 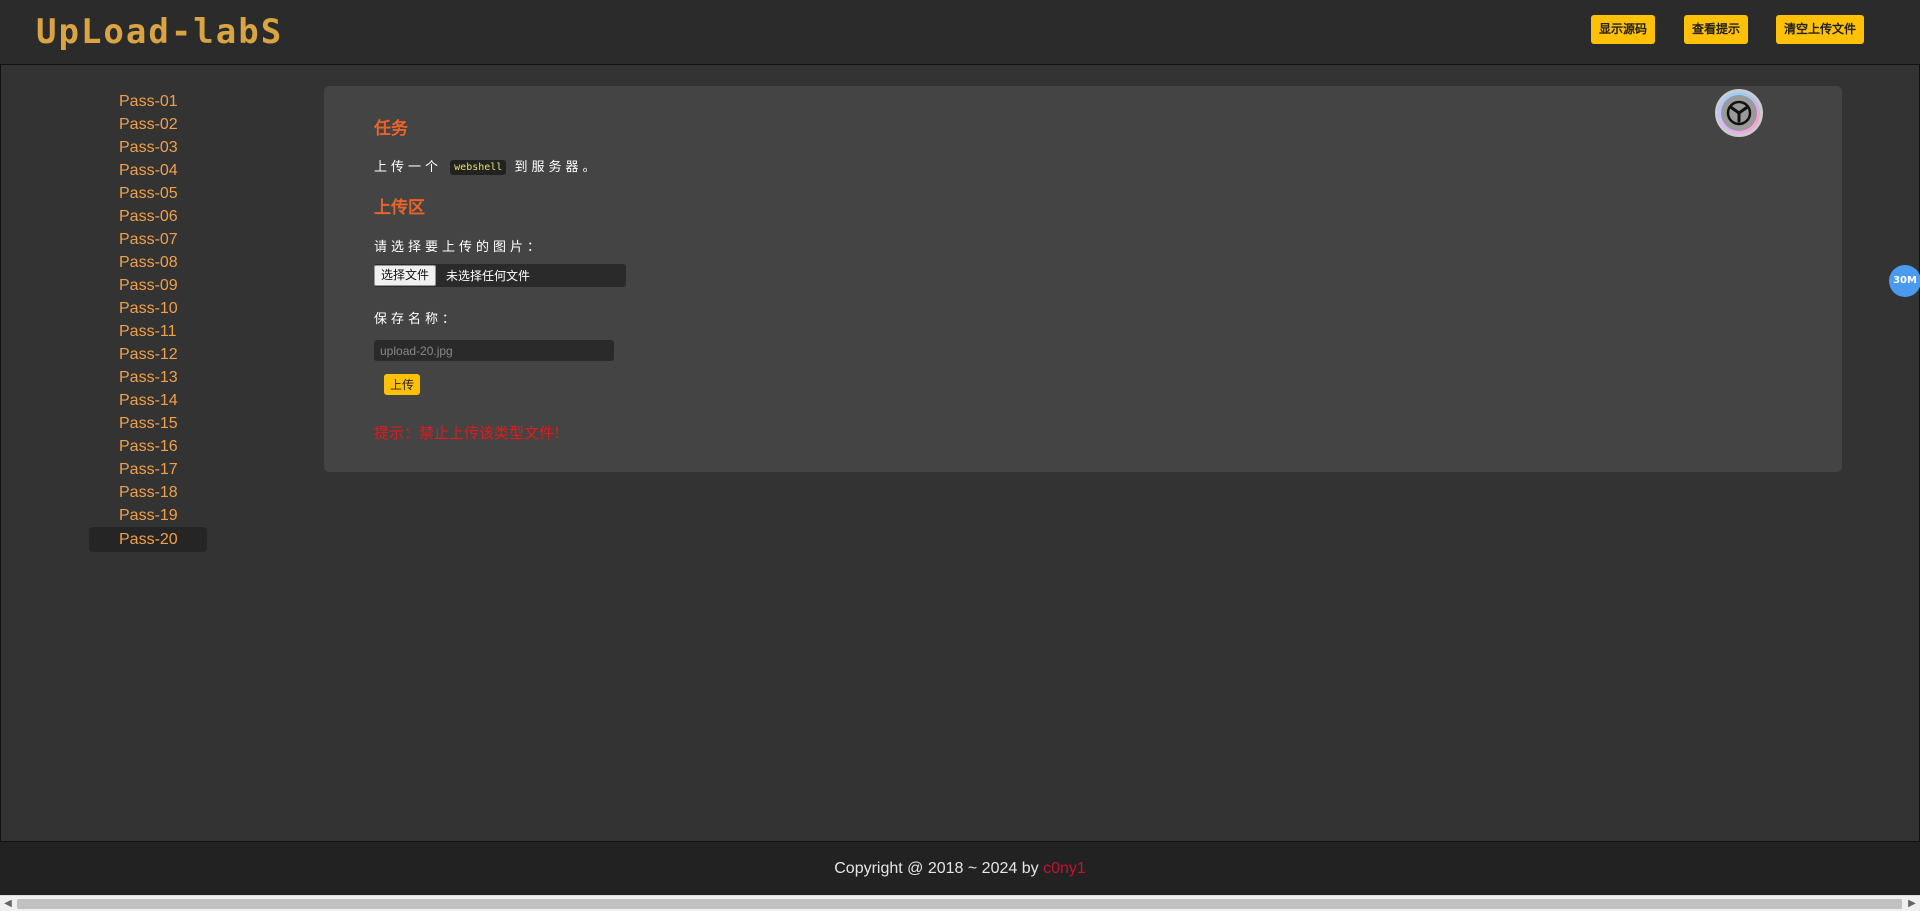 What do you see at coordinates (148, 400) in the screenshot?
I see `sidebar-item-pass-14: Pass-14` at bounding box center [148, 400].